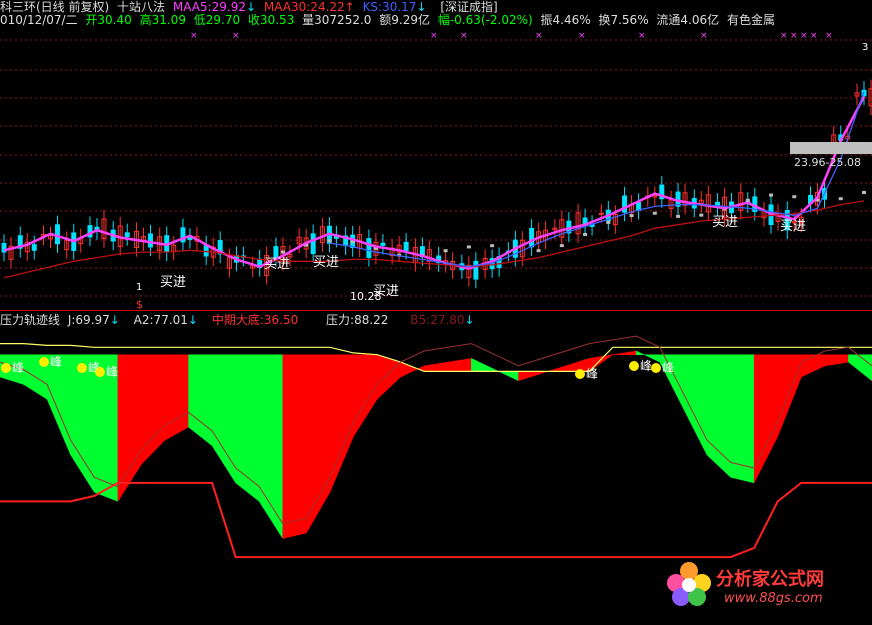 This screenshot has height=625, width=872. I want to click on maa5-arrow-icon: ↓, so click(251, 7).